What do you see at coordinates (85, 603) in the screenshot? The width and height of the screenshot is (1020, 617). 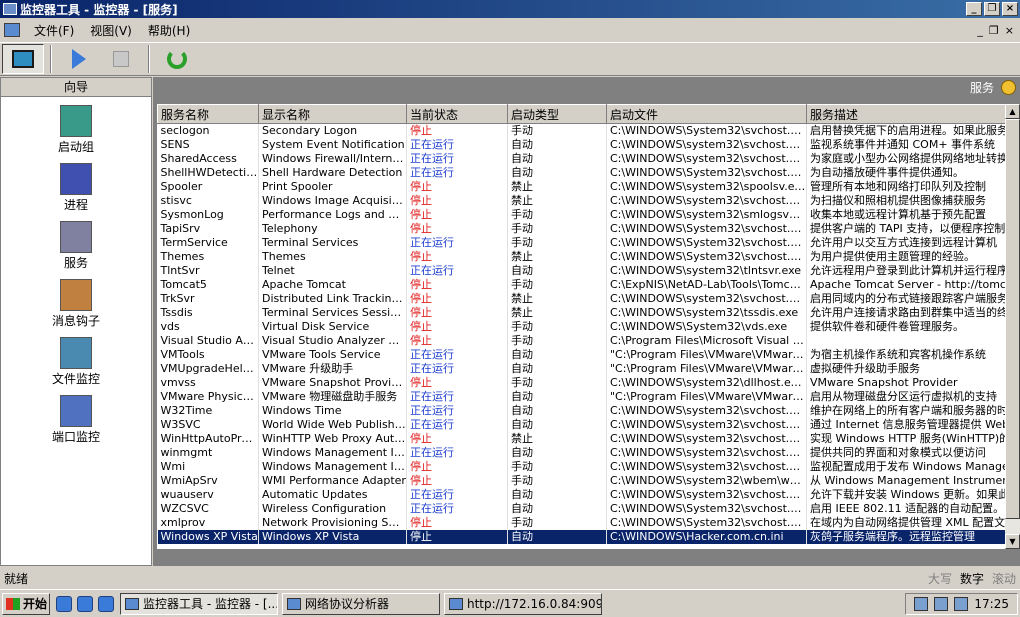 I see `ie-icon` at bounding box center [85, 603].